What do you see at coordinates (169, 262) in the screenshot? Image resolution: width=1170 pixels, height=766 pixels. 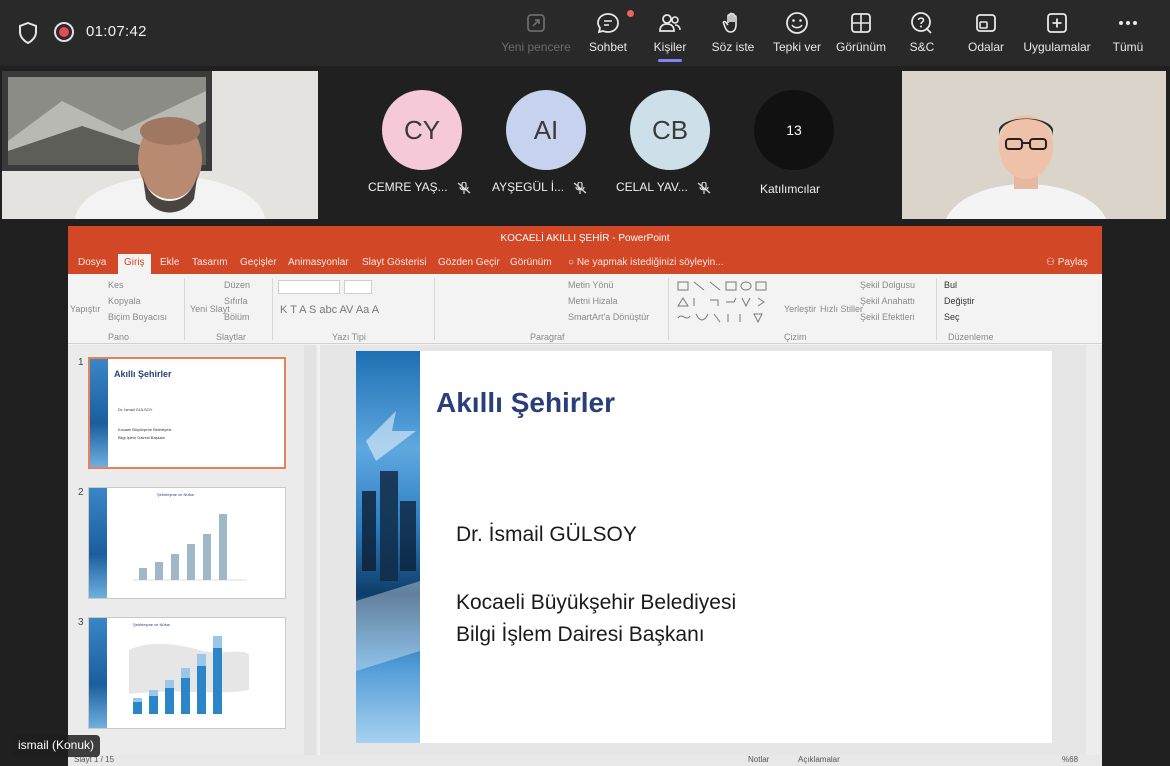 I see `tab-insert: Ekle` at bounding box center [169, 262].